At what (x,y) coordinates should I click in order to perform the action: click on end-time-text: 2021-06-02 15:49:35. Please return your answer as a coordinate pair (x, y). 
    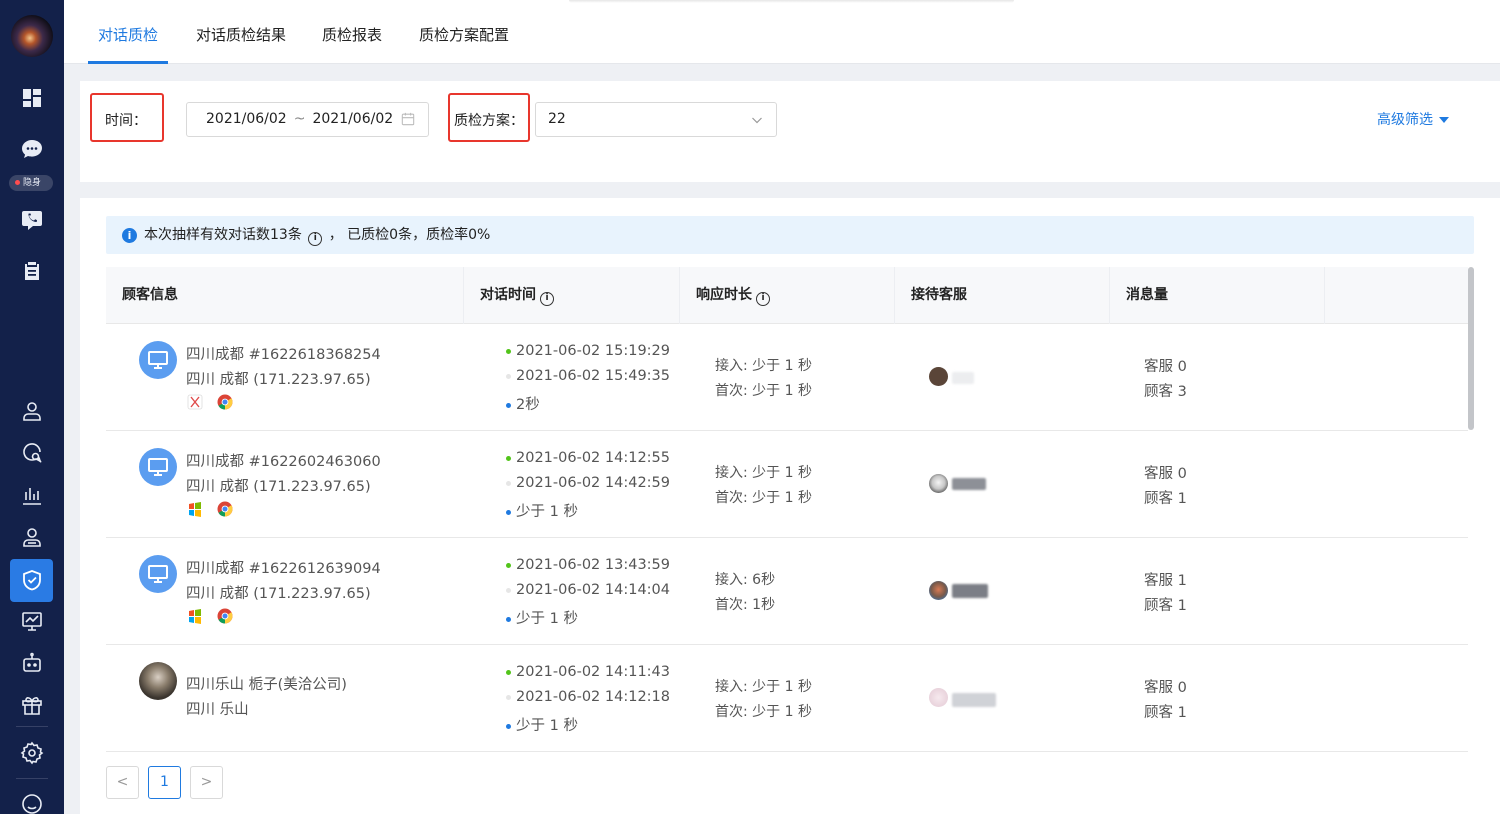
    Looking at the image, I should click on (593, 376).